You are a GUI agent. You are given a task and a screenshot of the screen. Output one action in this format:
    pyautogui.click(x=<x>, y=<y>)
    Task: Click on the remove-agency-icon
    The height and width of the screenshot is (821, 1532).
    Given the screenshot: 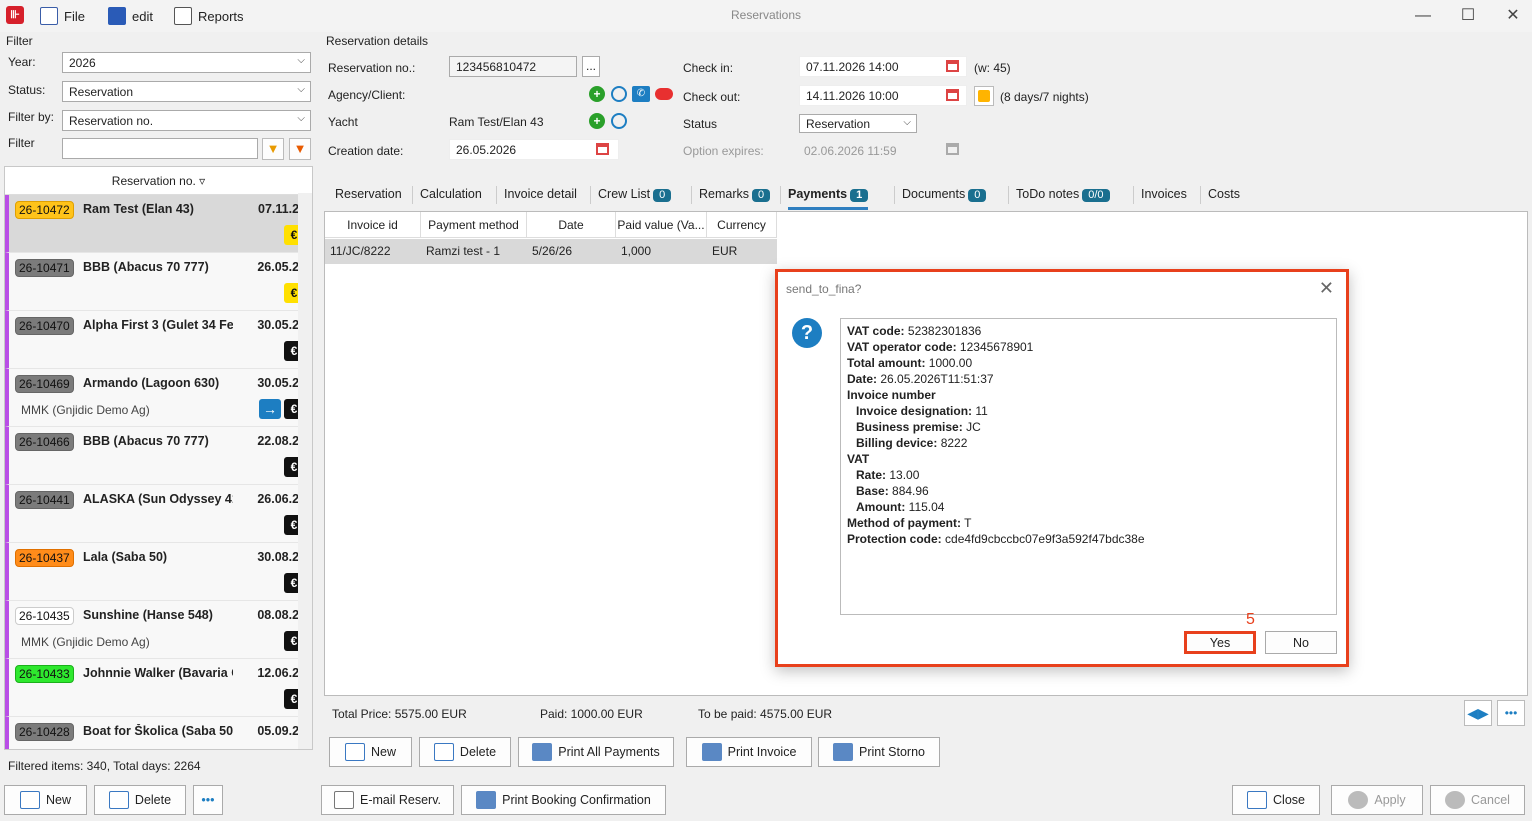 What is the action you would take?
    pyautogui.click(x=664, y=94)
    